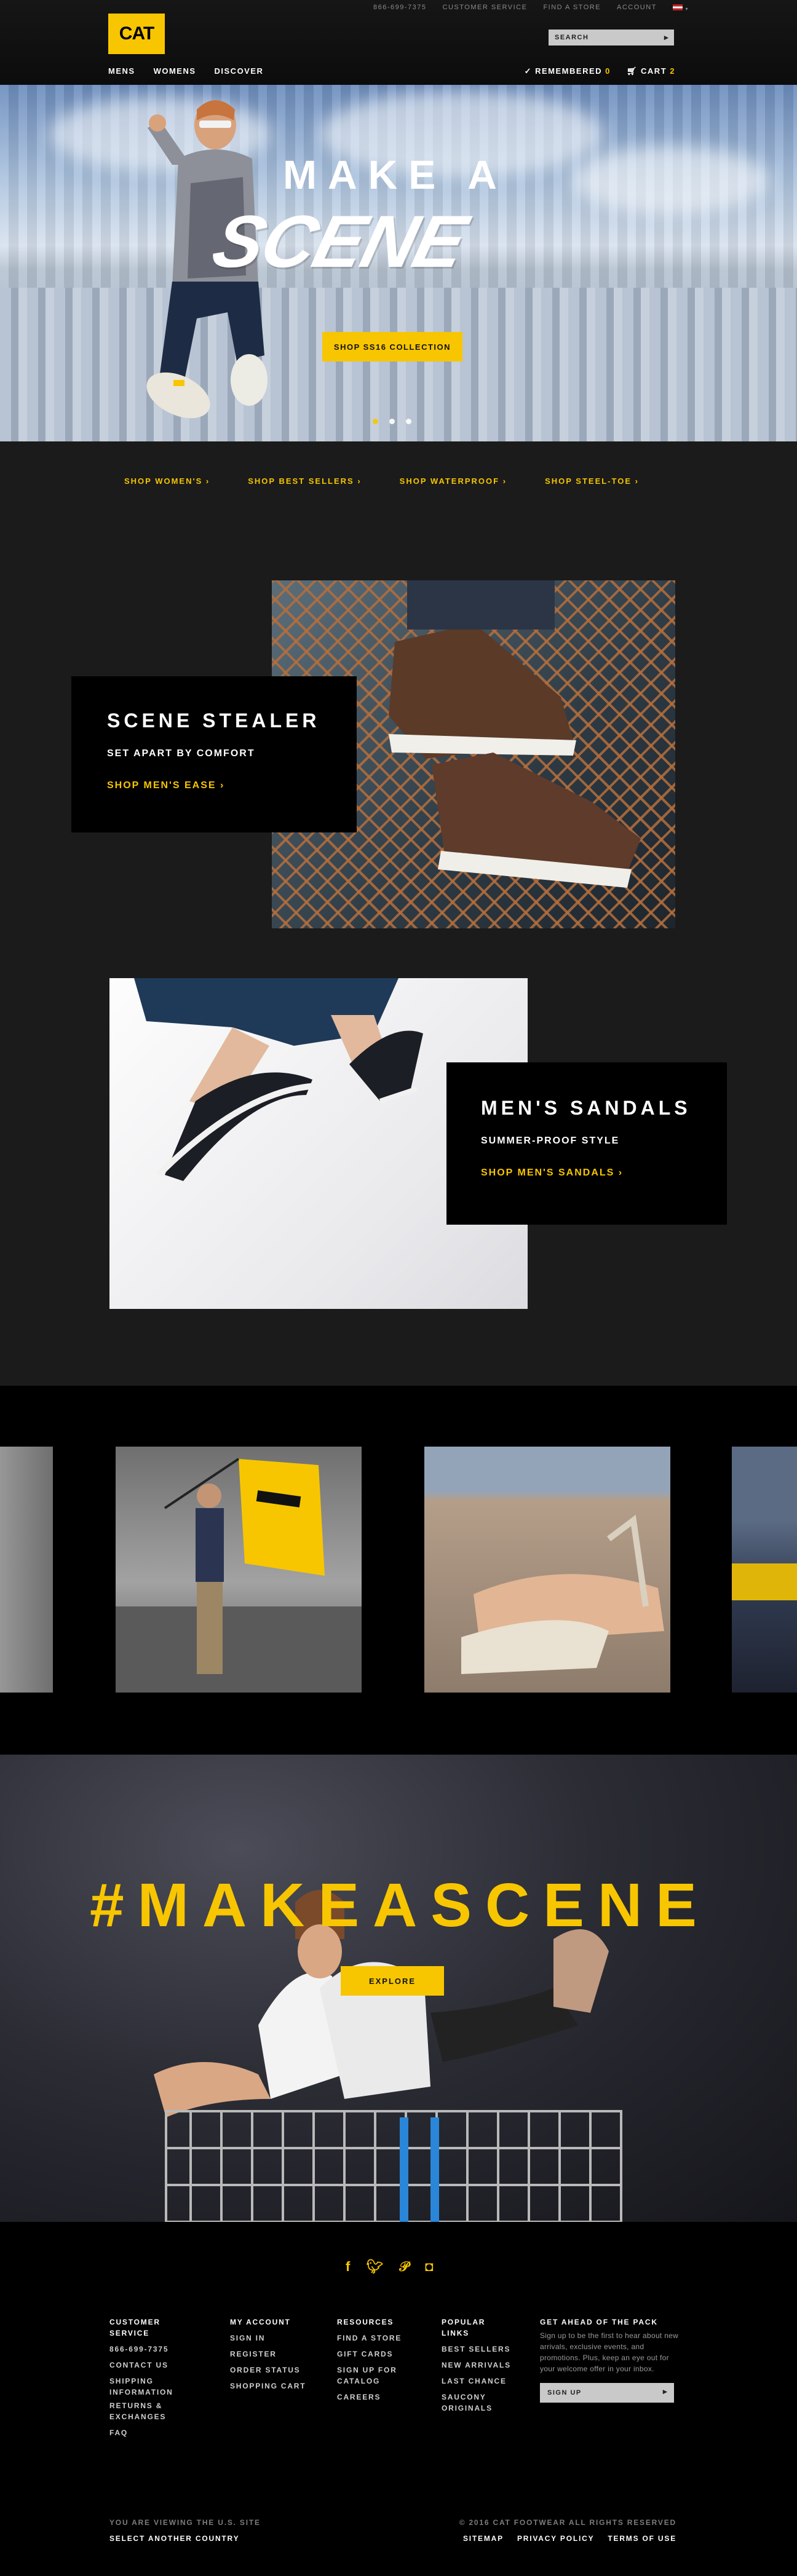 The width and height of the screenshot is (797, 2576). I want to click on footer-link: 866-699-7375, so click(155, 2349).